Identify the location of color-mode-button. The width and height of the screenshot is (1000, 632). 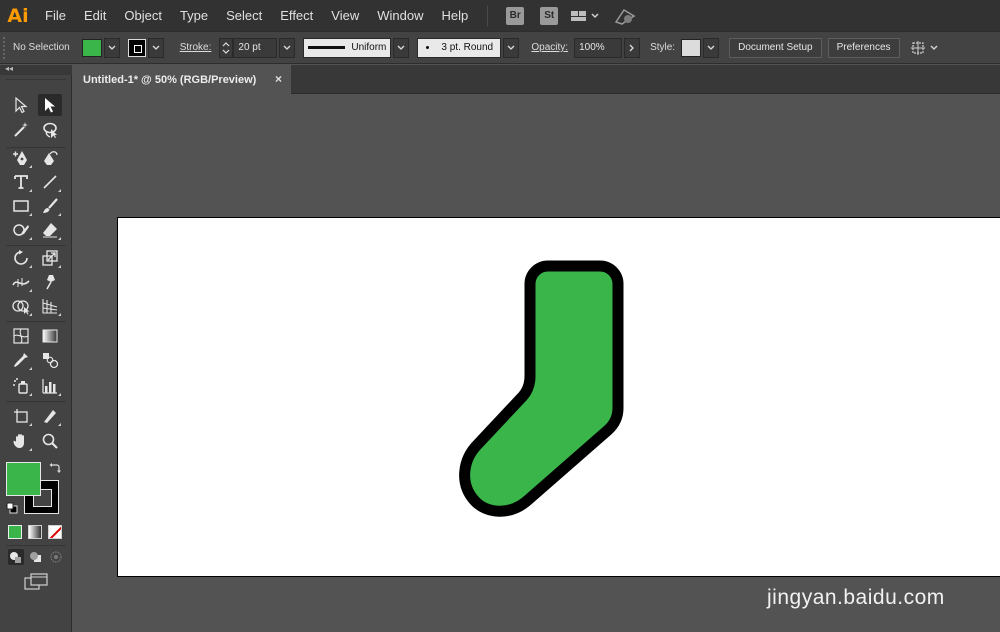
(15, 532).